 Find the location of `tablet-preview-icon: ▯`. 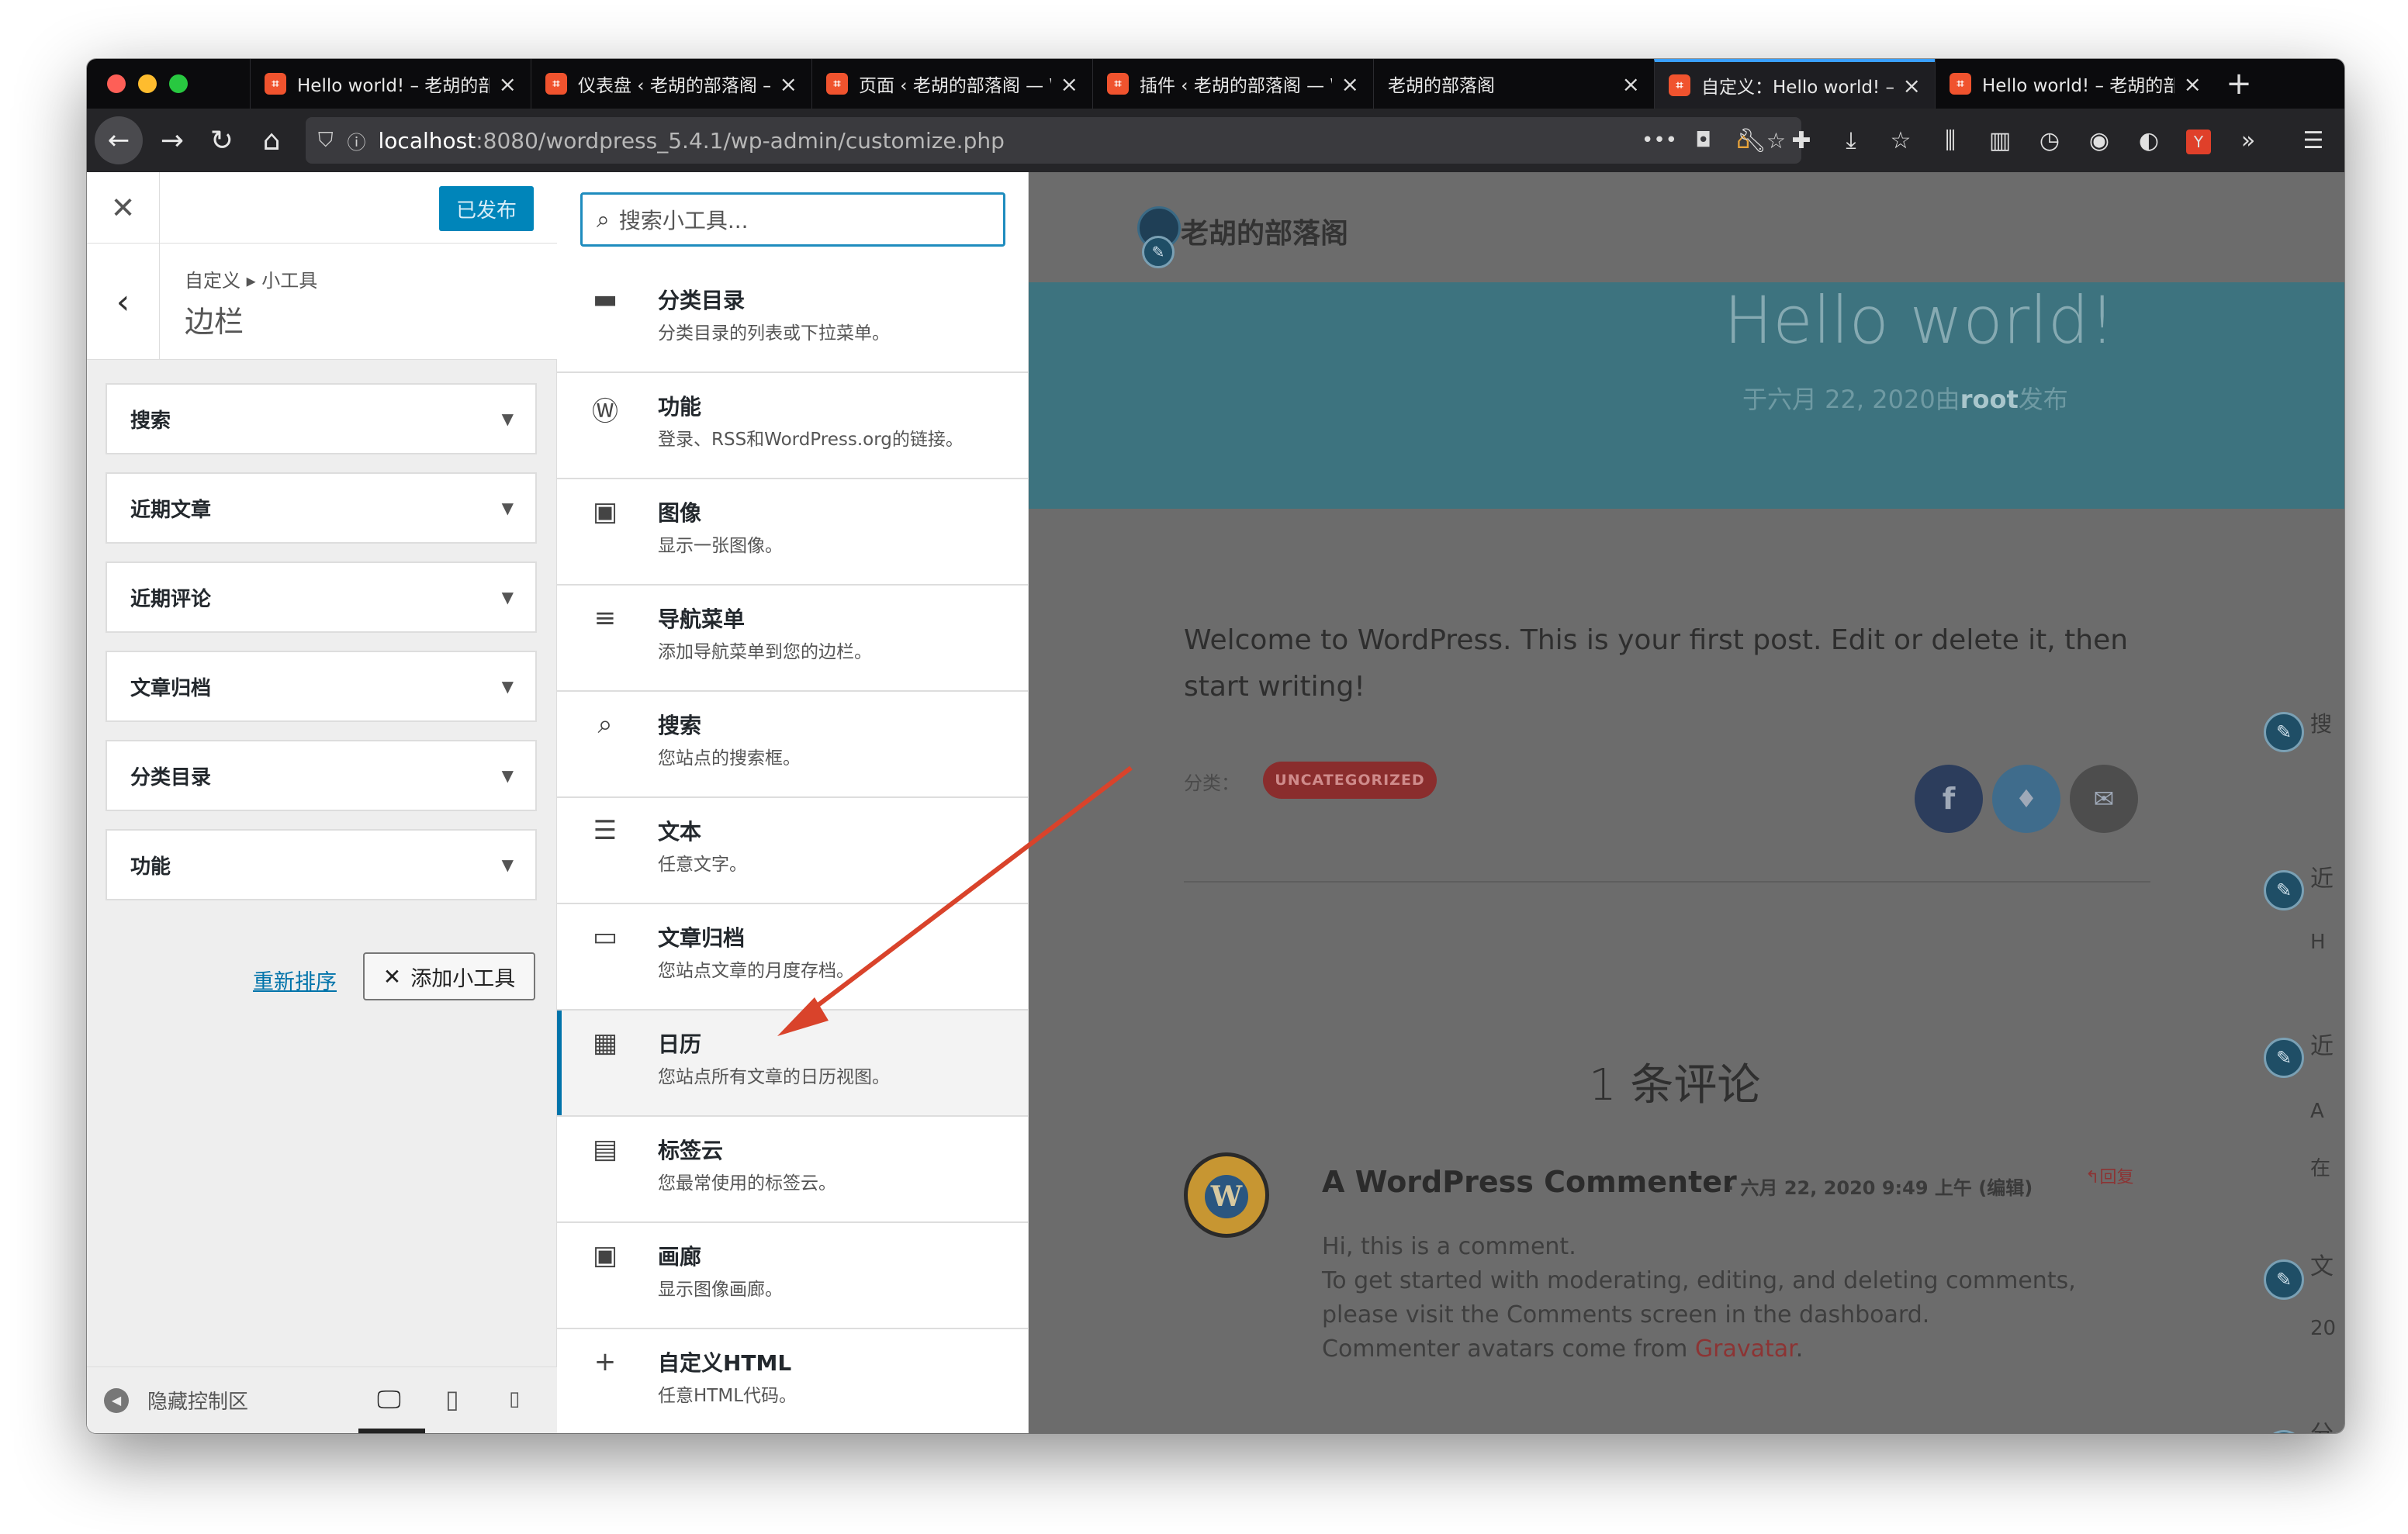

tablet-preview-icon: ▯ is located at coordinates (452, 1399).